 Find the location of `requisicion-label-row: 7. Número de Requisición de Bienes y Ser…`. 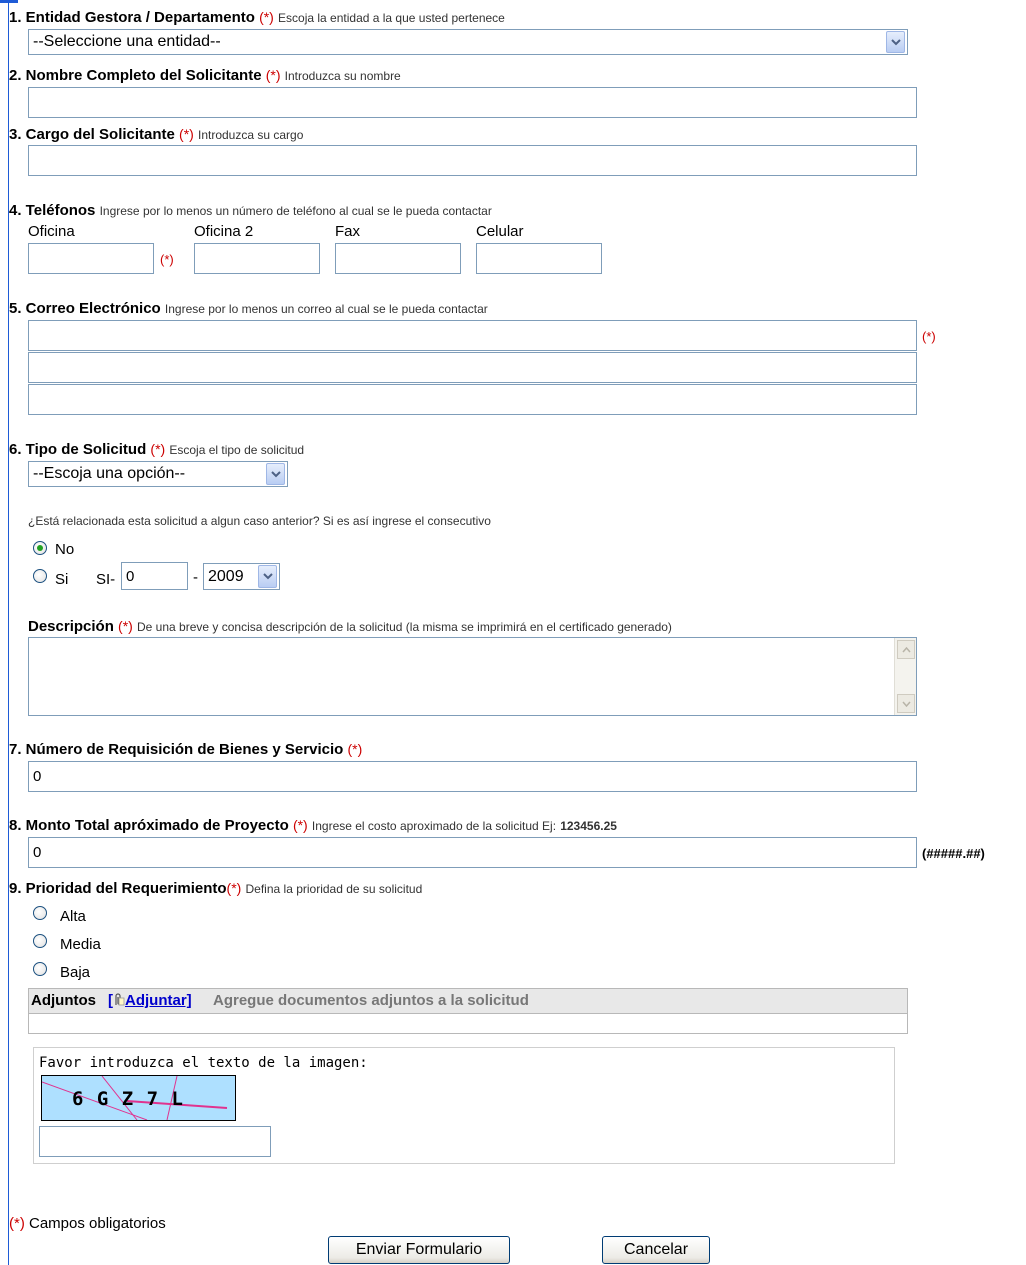

requisicion-label-row: 7. Número de Requisición de Bienes y Ser… is located at coordinates (185, 749).